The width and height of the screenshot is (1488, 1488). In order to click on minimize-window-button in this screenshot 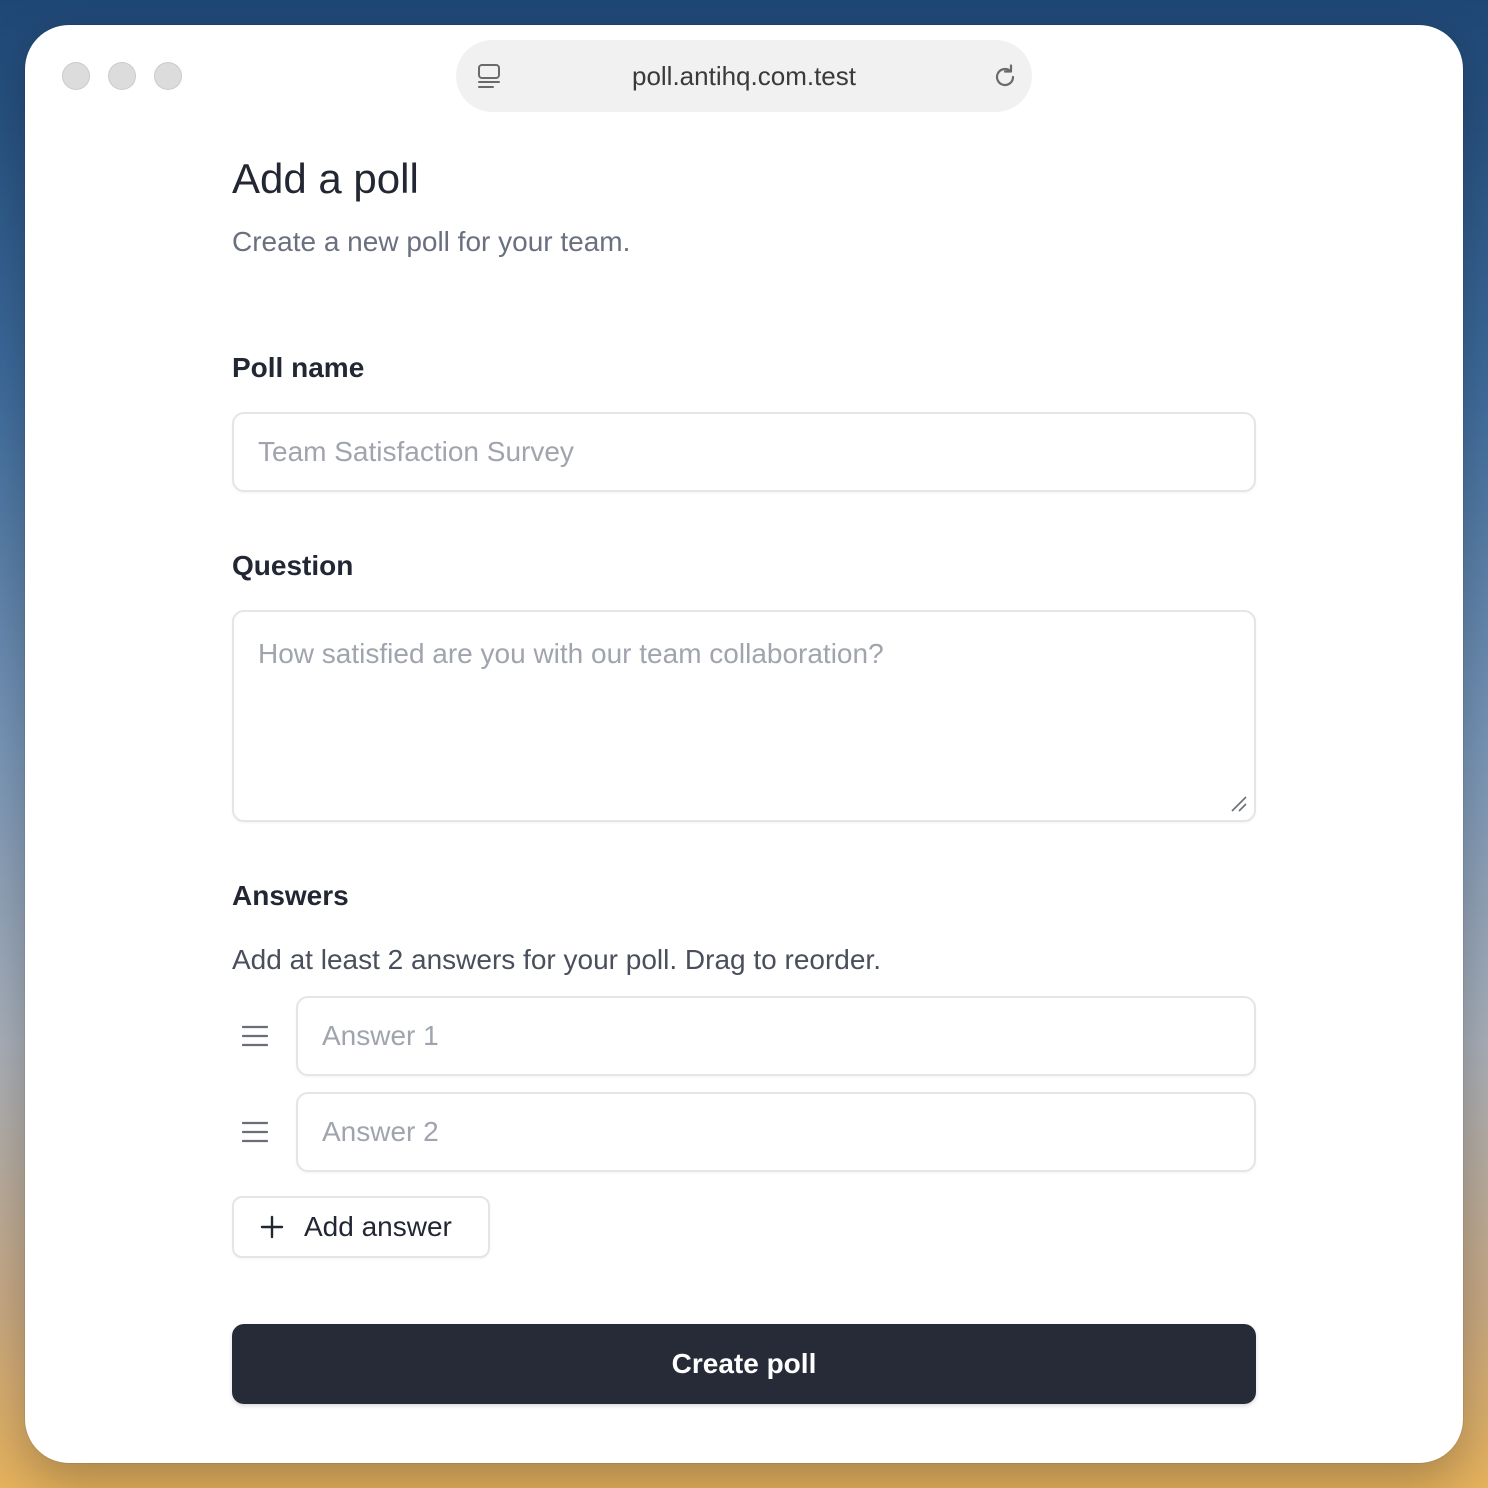, I will do `click(122, 76)`.